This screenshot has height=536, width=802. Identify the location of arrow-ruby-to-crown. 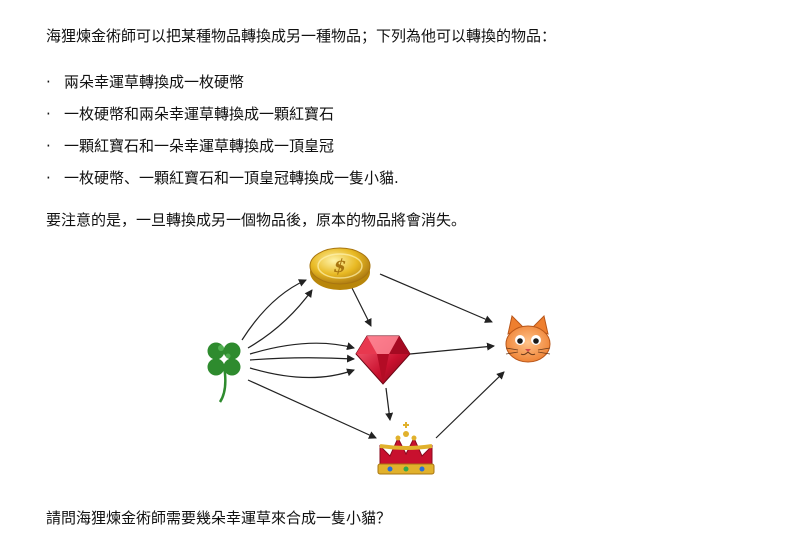
(389, 404).